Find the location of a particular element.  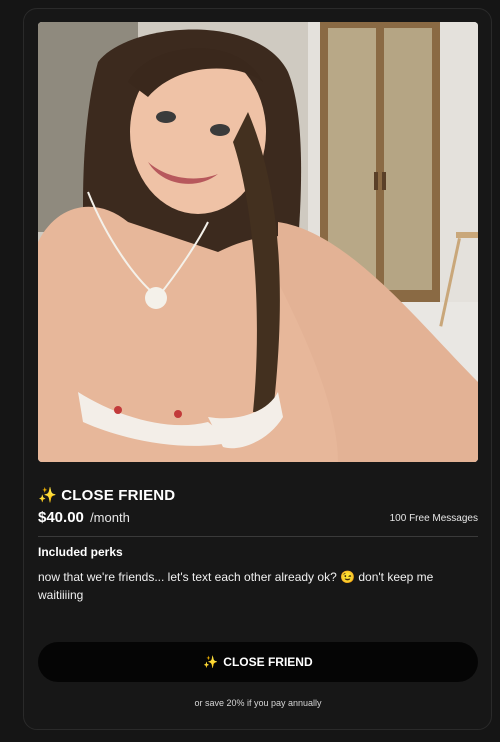

price: $40.00 /month is located at coordinates (84, 517).